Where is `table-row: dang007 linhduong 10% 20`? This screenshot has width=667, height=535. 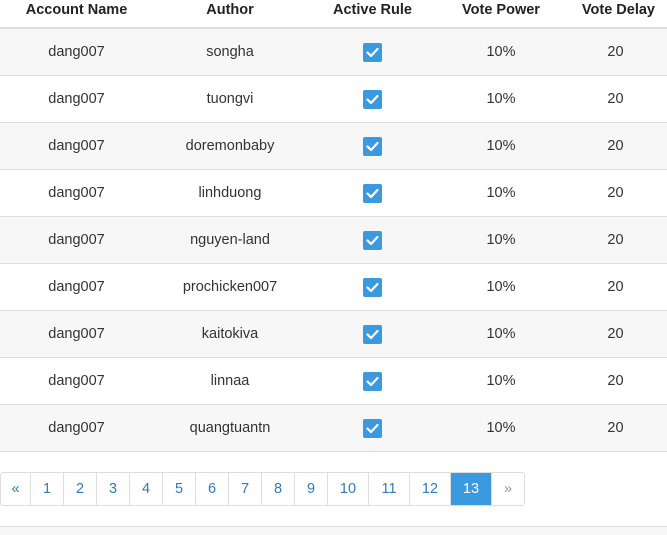
table-row: dang007 linhduong 10% 20 is located at coordinates (333, 193).